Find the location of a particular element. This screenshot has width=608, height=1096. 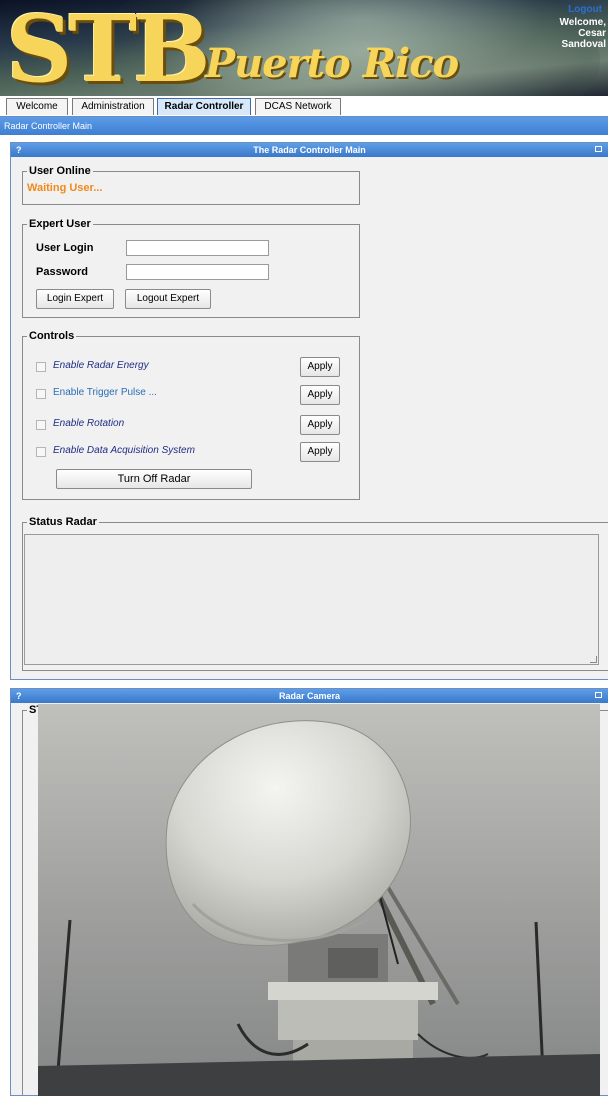

welcome-last-name: Sandoval is located at coordinates (583, 44).